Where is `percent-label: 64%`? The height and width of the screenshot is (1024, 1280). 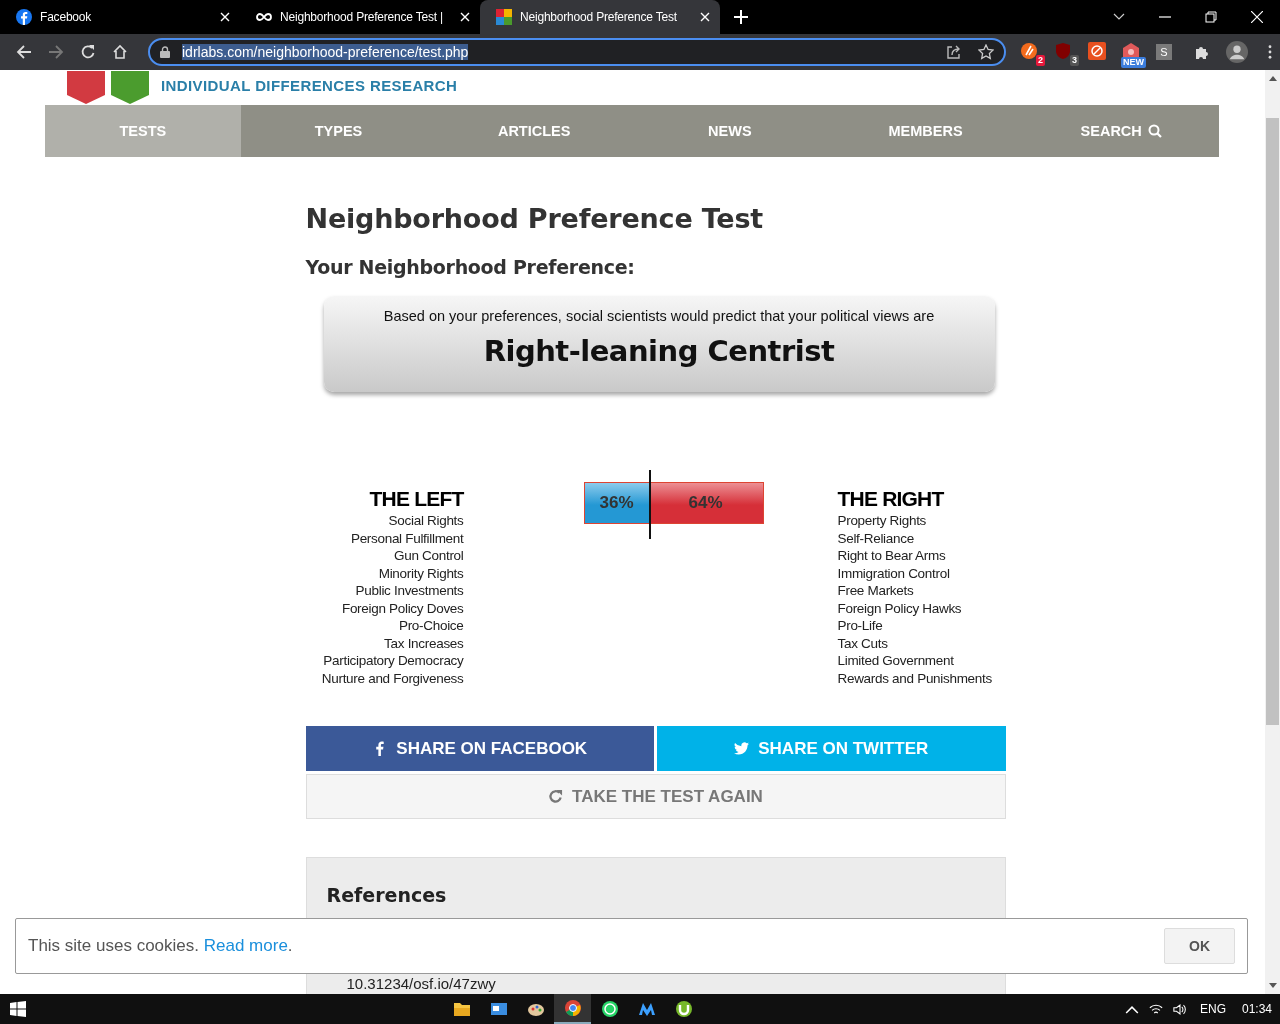
percent-label: 64% is located at coordinates (705, 503).